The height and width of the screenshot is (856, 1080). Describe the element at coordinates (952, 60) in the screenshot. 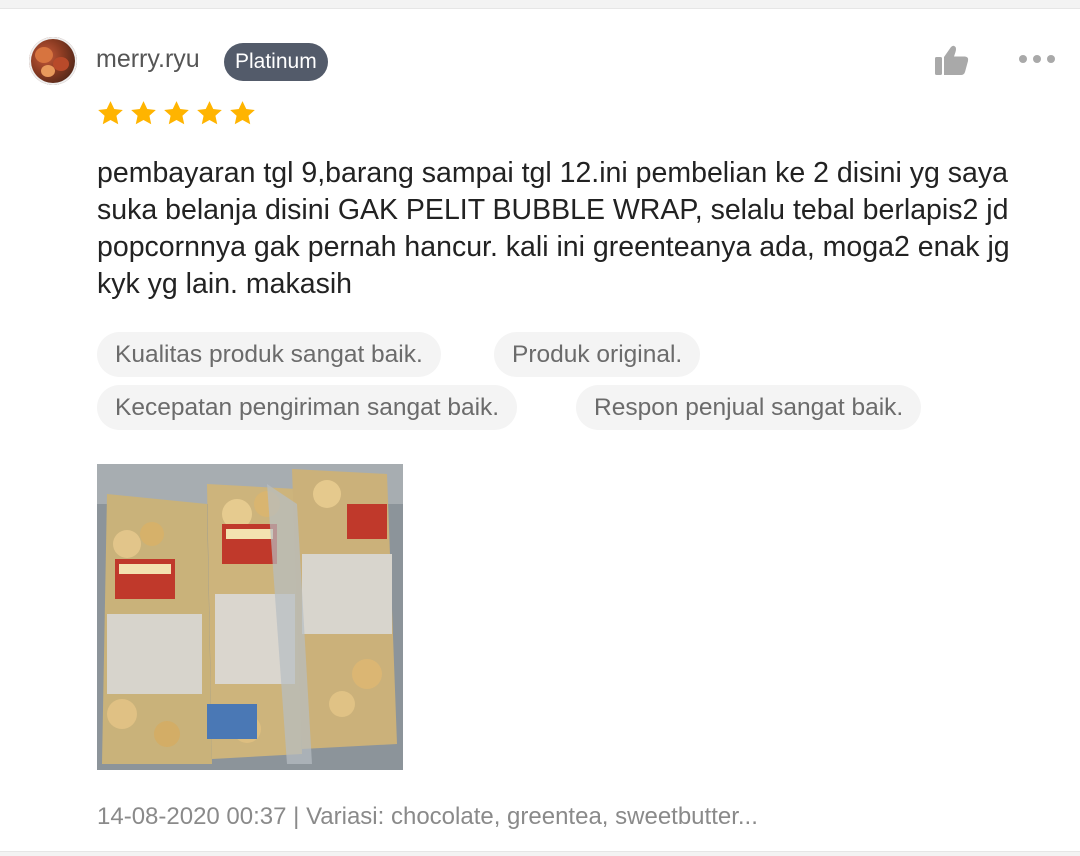

I see `thumbs-up-icon` at that location.